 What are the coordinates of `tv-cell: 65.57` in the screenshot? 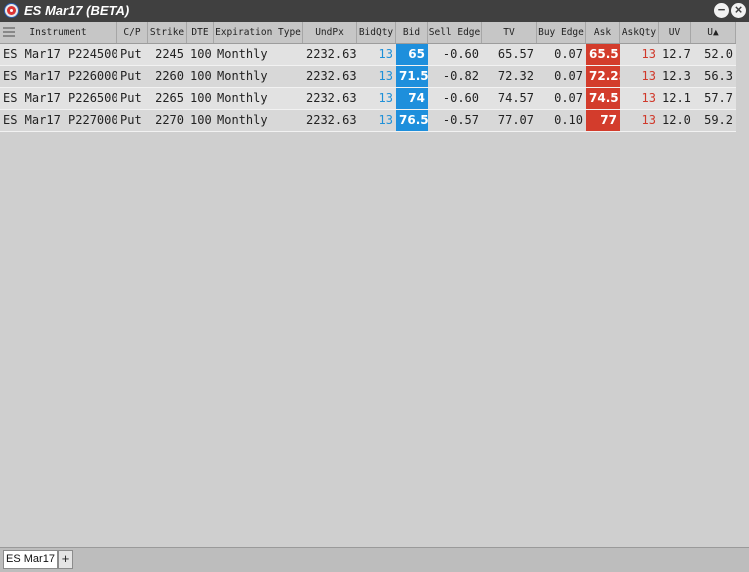 It's located at (515, 54).